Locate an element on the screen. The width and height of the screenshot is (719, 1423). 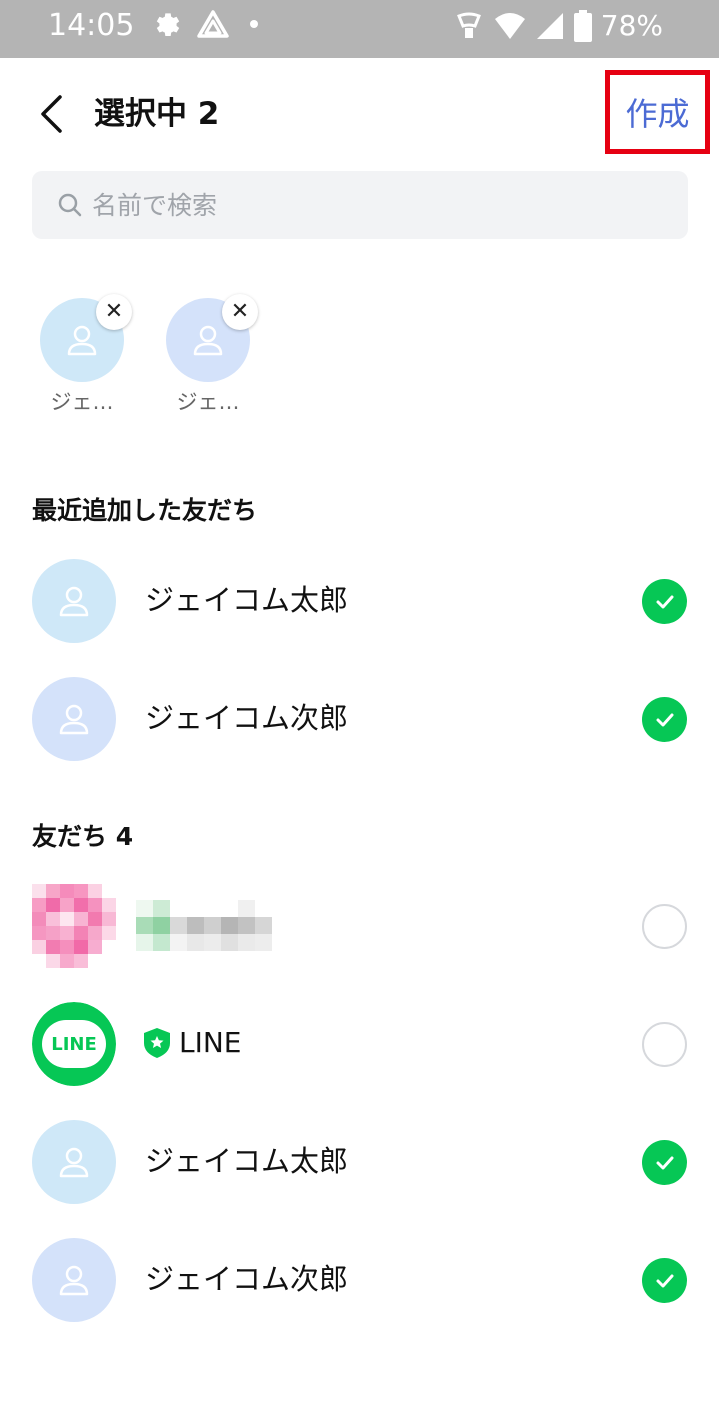
chevron-left-icon is located at coordinates (51, 114).